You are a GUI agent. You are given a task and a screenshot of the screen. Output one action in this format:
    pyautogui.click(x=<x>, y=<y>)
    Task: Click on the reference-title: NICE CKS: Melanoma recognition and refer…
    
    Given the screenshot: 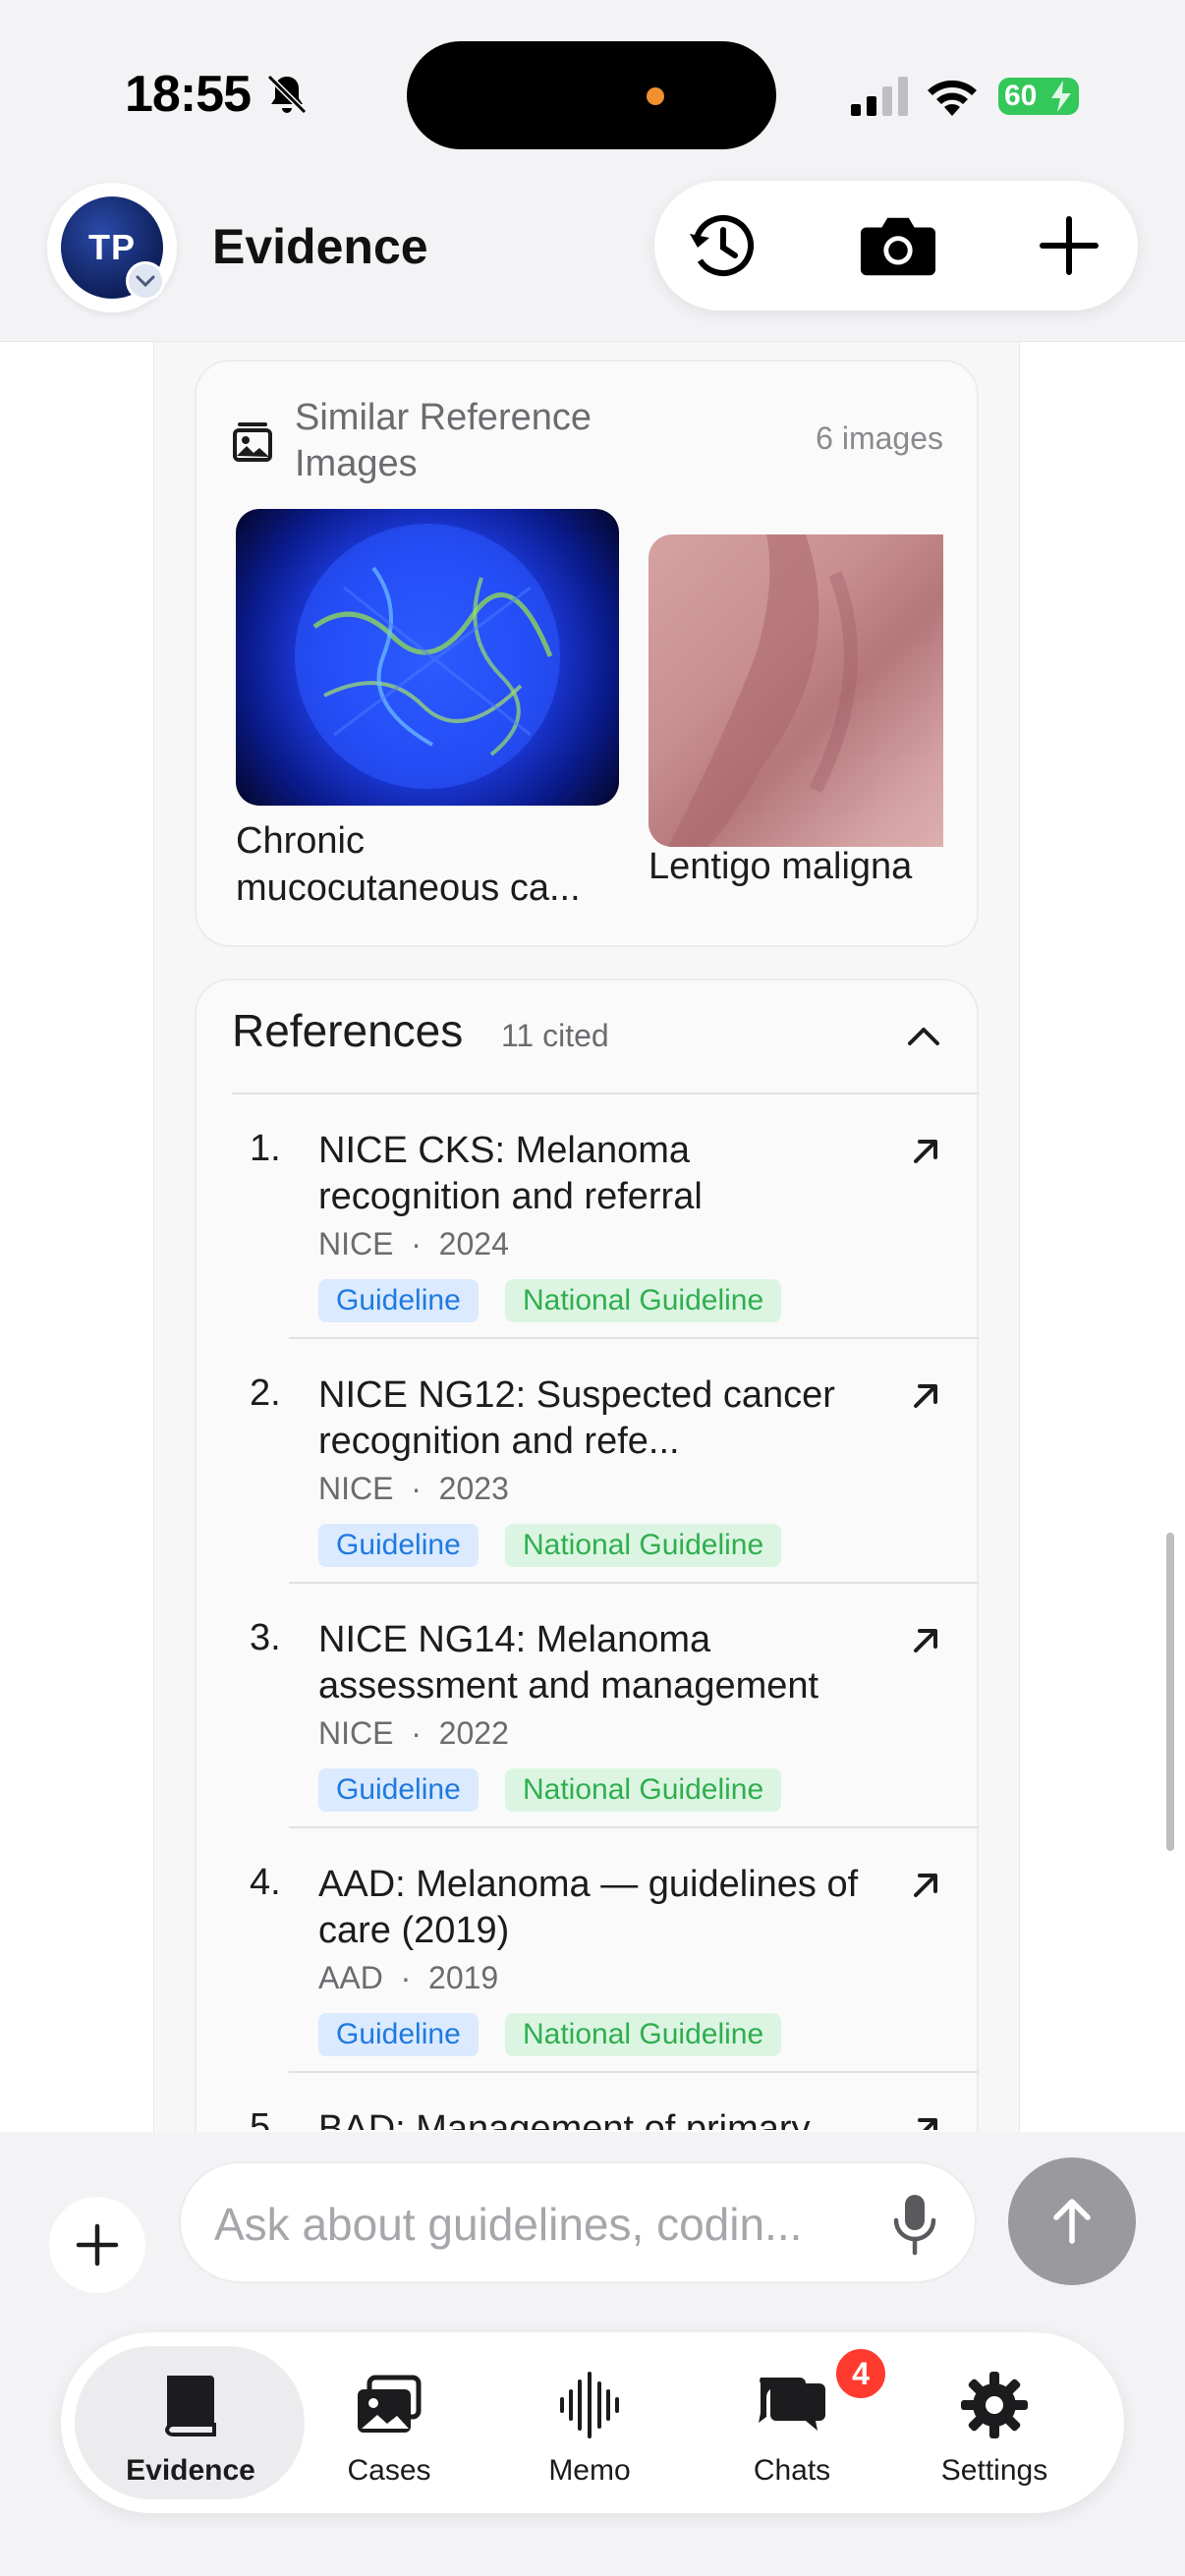 What is the action you would take?
    pyautogui.click(x=511, y=1173)
    